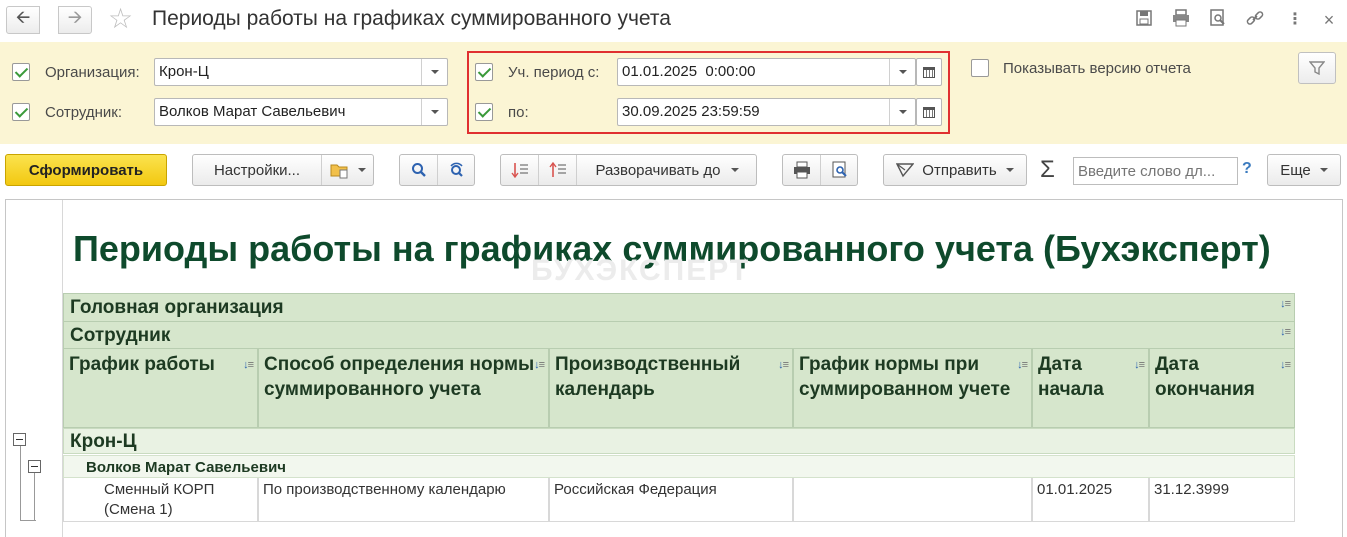 The image size is (1347, 537). Describe the element at coordinates (679, 441) in the screenshot. I see `organization-group-row: Крон-Ц` at that location.